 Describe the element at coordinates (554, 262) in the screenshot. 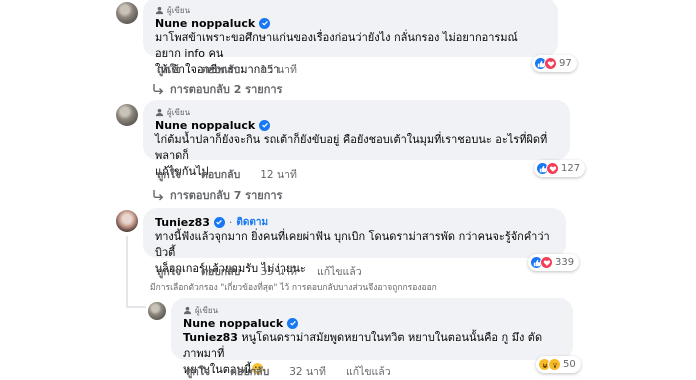

I see `reaction-summary: 339` at that location.